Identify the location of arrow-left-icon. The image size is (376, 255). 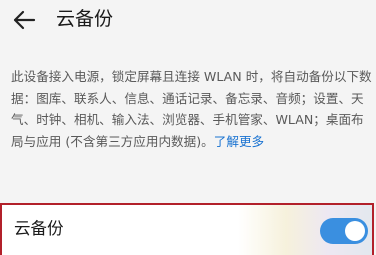
(24, 20).